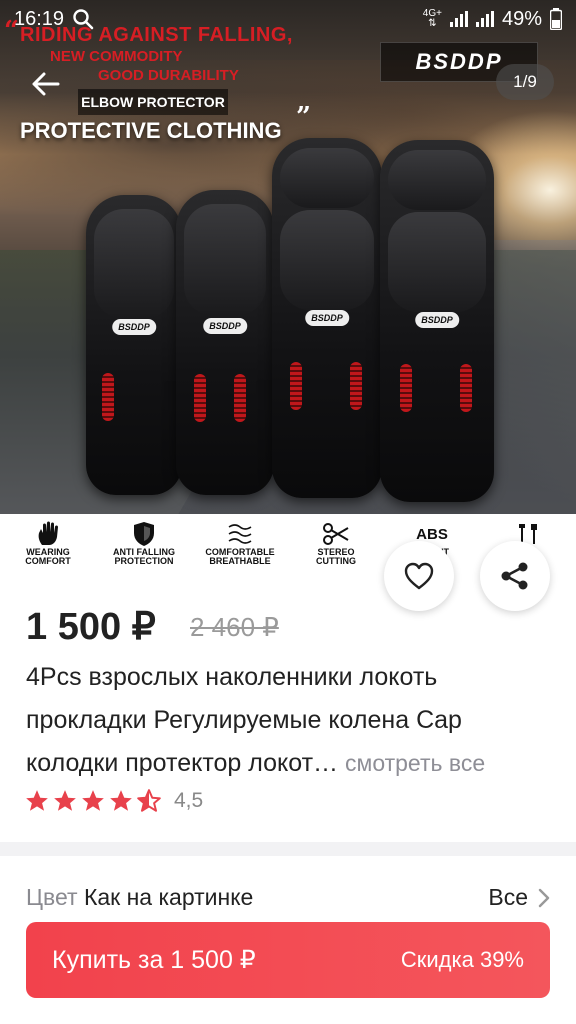  What do you see at coordinates (288, 849) in the screenshot?
I see `section-divider` at bounding box center [288, 849].